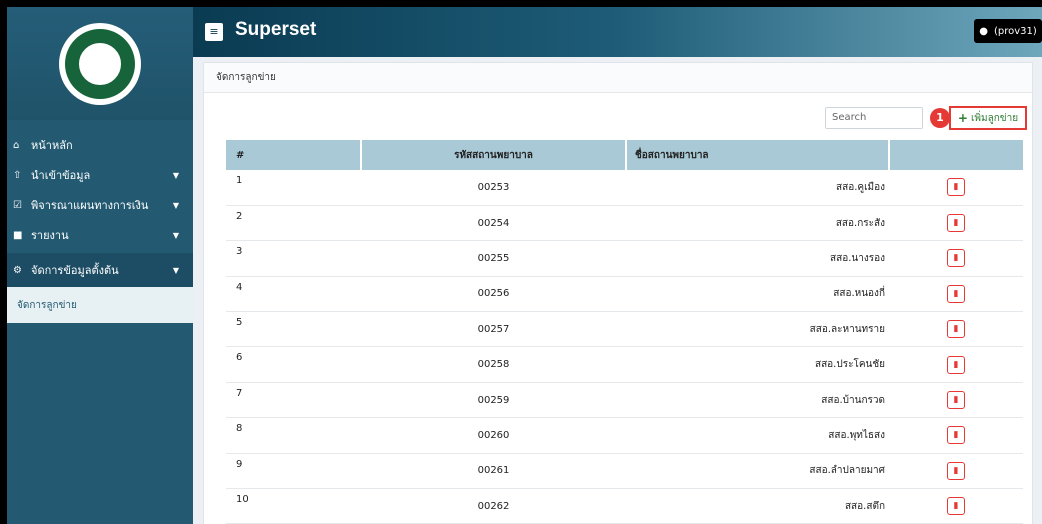  Describe the element at coordinates (857, 258) in the screenshot. I see `facility-name: สสอ.นางรอง` at that location.